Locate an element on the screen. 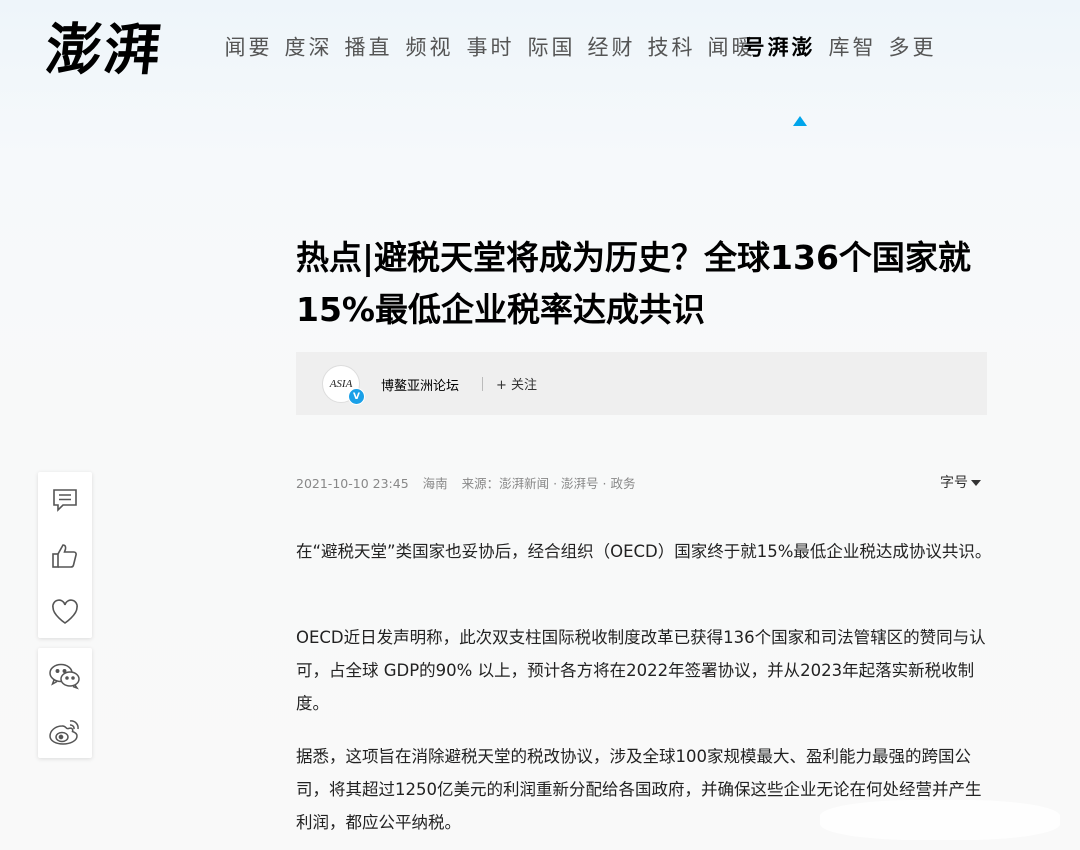 The image size is (1080, 850). share-panel is located at coordinates (65, 703).